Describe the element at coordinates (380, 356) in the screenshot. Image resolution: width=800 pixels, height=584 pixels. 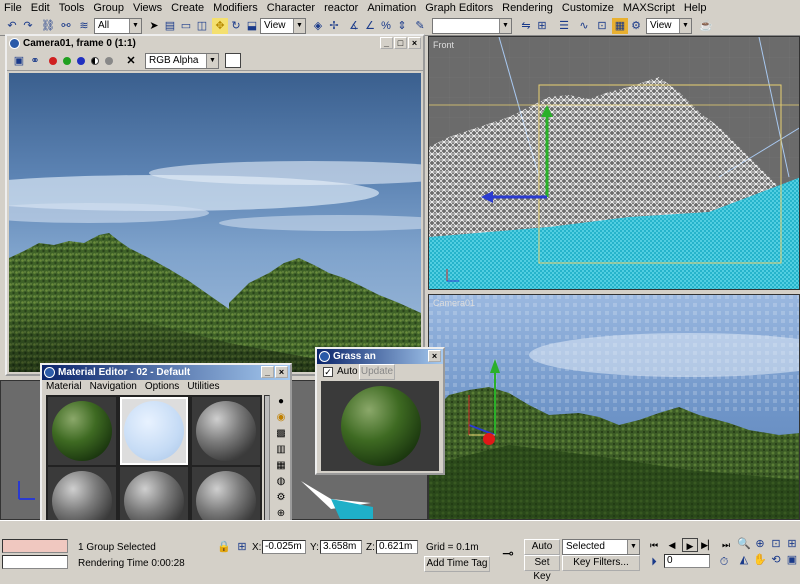
I see `grass-preview-titlebar: Grass an ×` at that location.